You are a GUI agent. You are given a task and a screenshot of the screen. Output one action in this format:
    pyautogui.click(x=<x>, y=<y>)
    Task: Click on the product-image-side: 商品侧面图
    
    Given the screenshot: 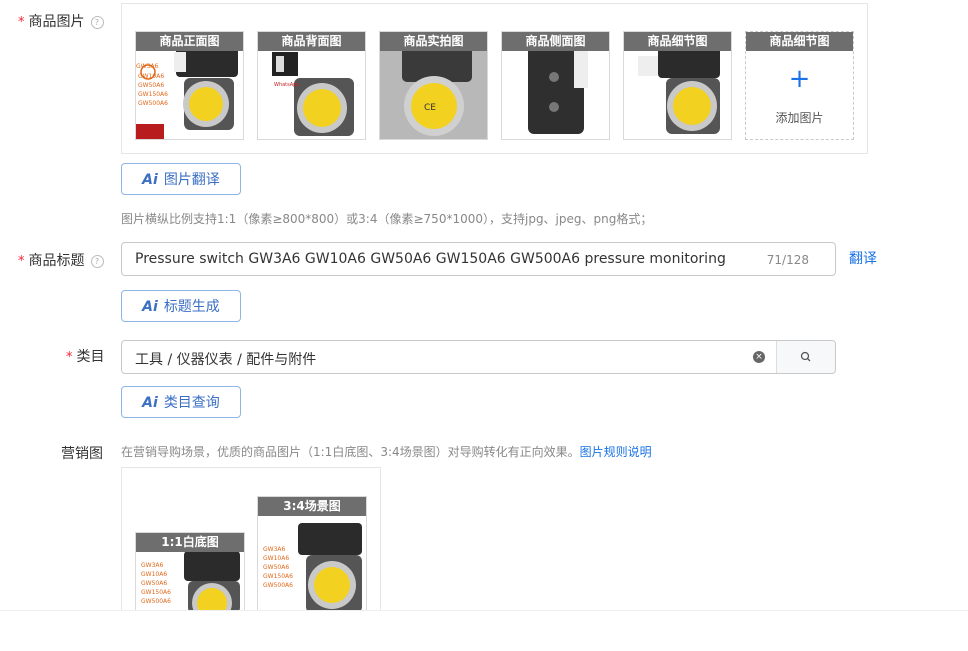 What is the action you would take?
    pyautogui.click(x=555, y=85)
    